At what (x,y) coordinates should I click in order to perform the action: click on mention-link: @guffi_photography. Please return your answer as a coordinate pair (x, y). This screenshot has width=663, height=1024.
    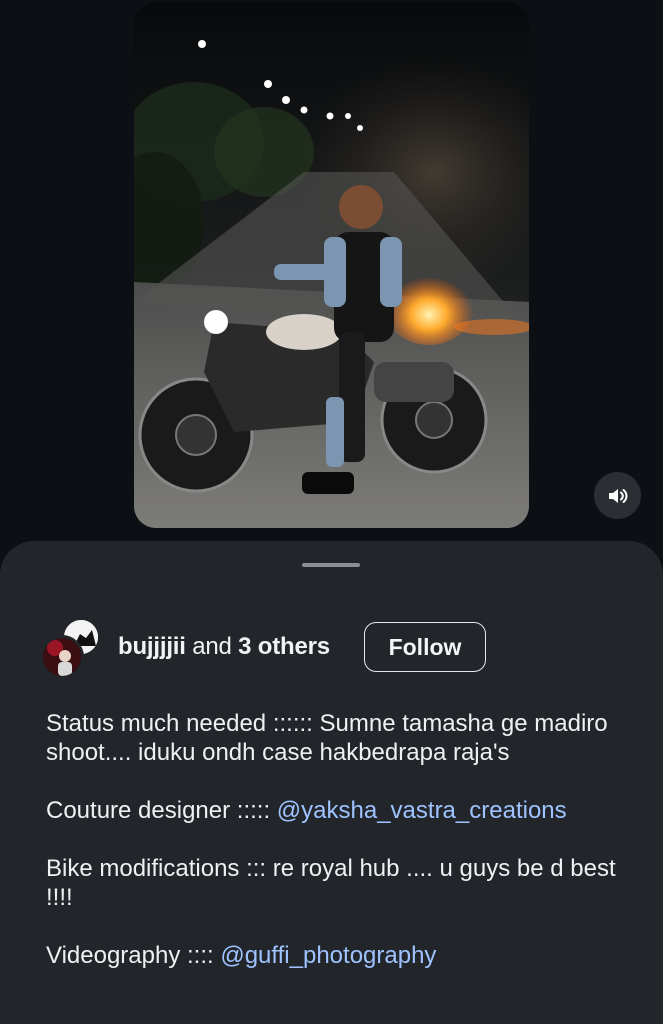
    Looking at the image, I should click on (328, 955).